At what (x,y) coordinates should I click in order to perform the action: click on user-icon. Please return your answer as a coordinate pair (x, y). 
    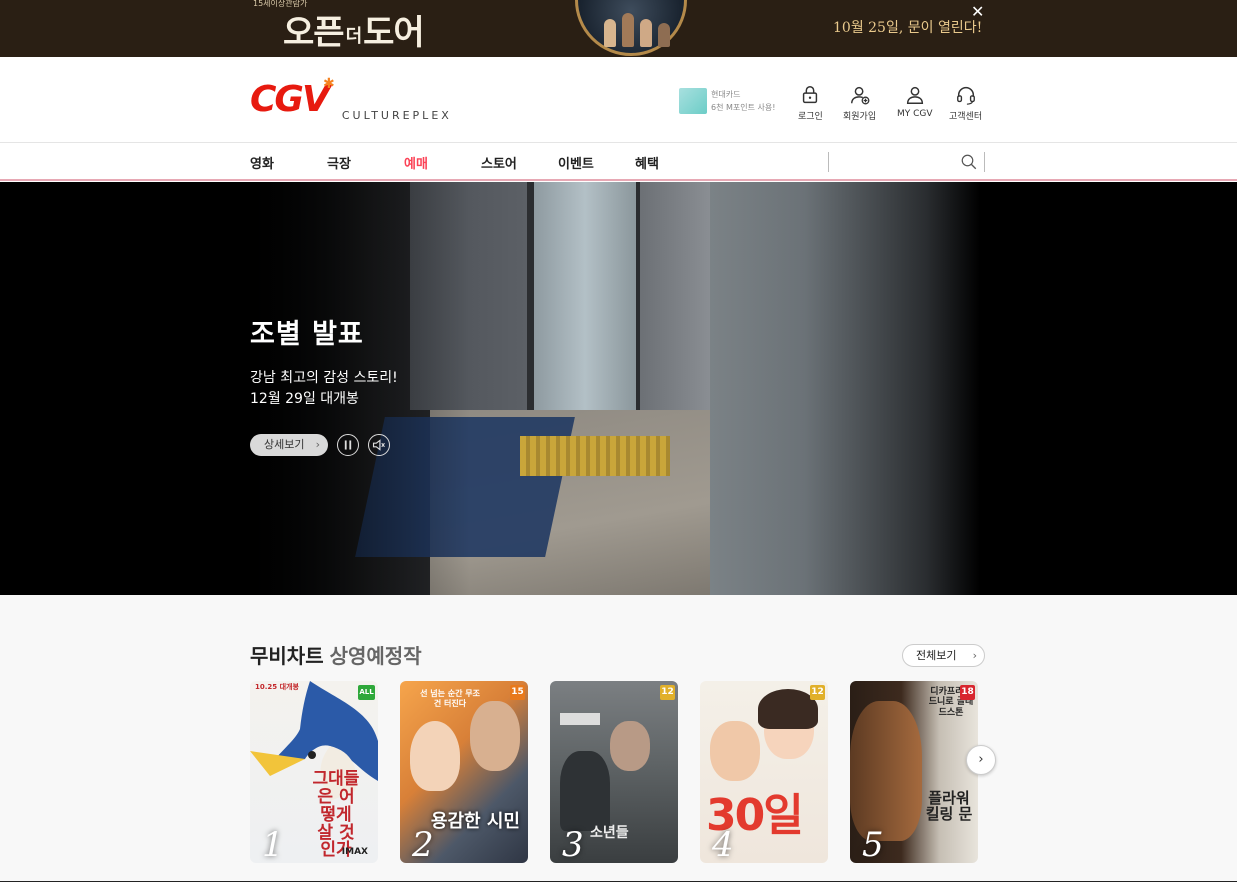
    Looking at the image, I should click on (914, 95).